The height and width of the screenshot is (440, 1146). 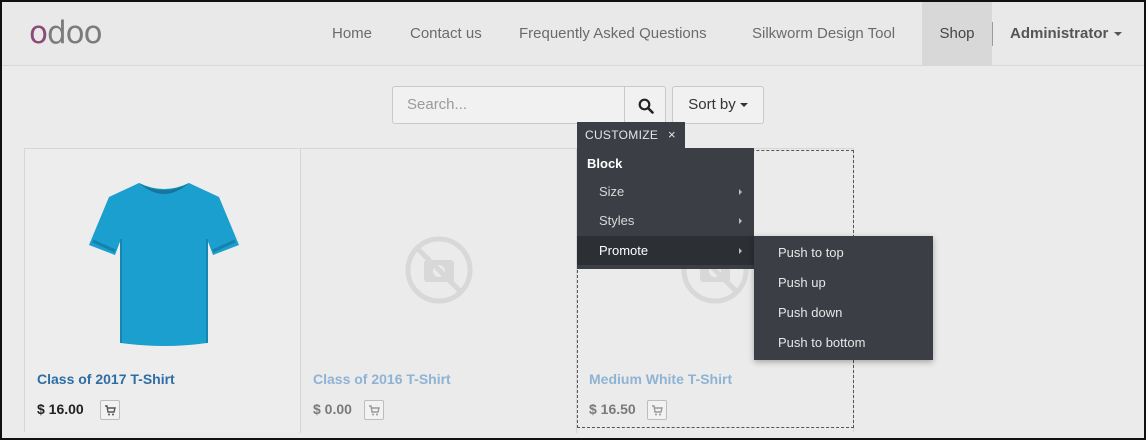 I want to click on product-name: Class of 2016 T-Shirt, so click(x=382, y=379).